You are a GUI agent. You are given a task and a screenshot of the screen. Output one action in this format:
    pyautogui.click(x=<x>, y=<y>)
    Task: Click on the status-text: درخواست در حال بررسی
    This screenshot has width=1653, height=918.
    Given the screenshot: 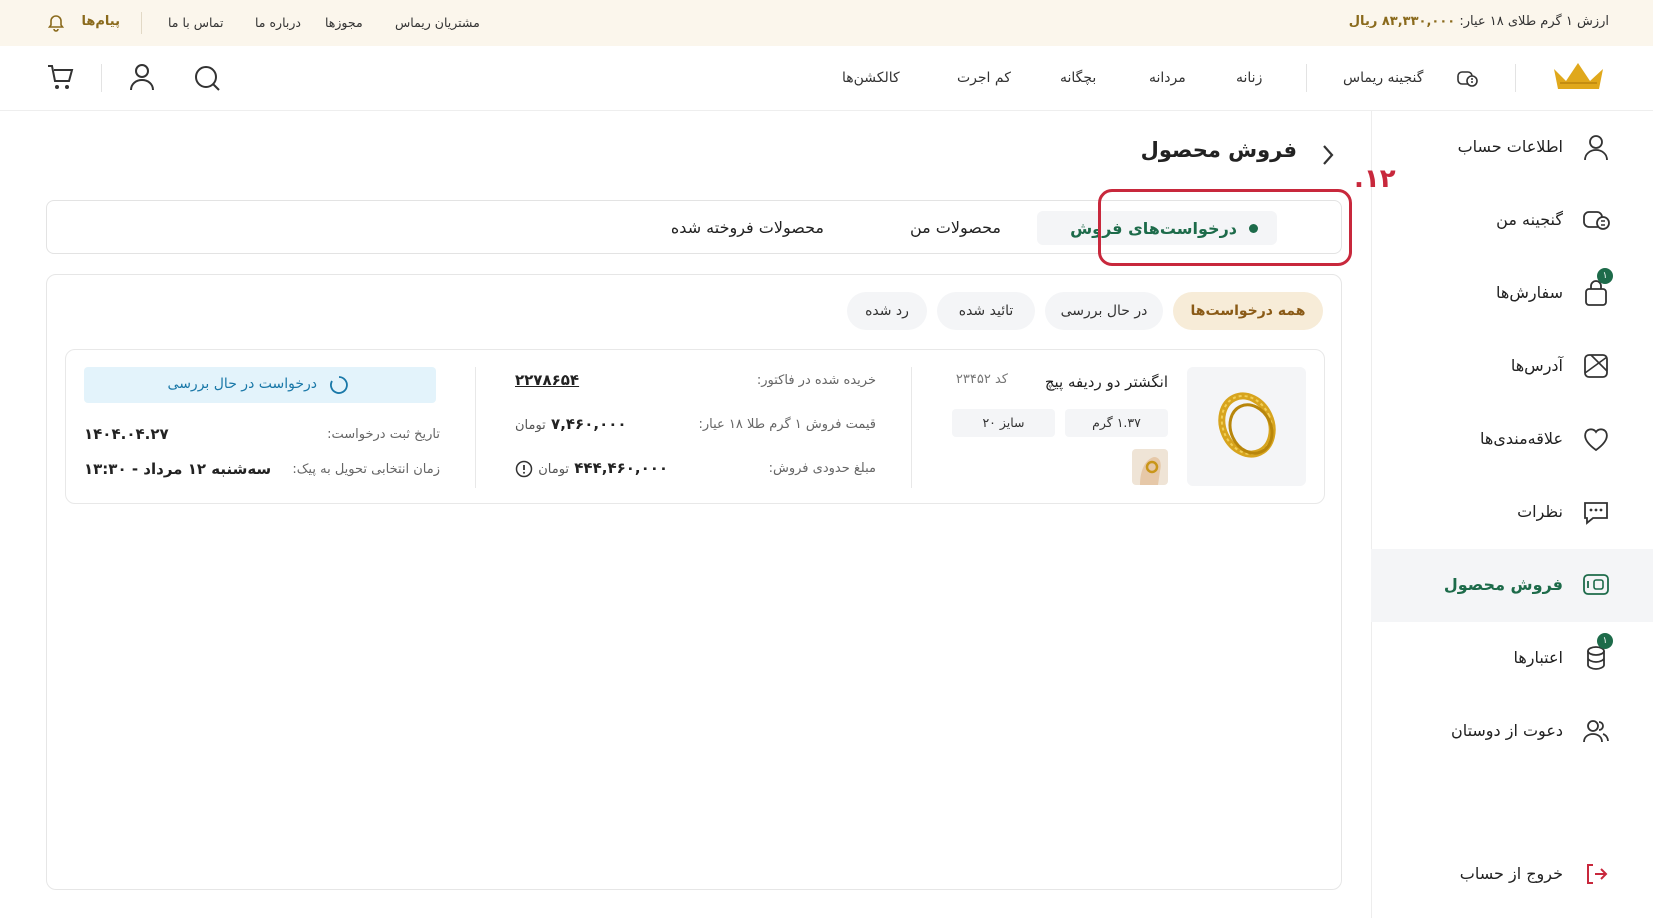 What is the action you would take?
    pyautogui.click(x=242, y=384)
    